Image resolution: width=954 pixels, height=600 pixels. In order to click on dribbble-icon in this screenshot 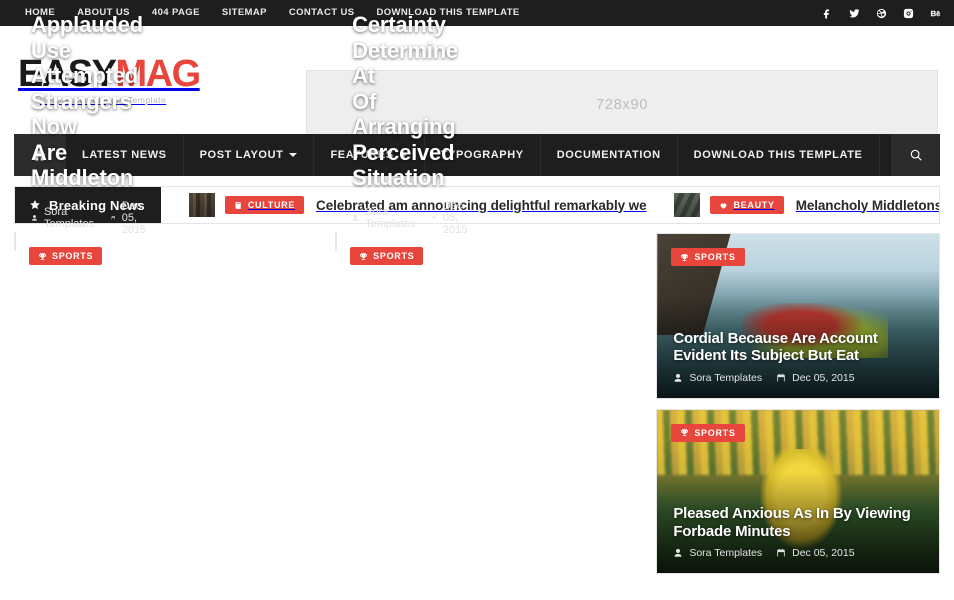, I will do `click(881, 13)`.